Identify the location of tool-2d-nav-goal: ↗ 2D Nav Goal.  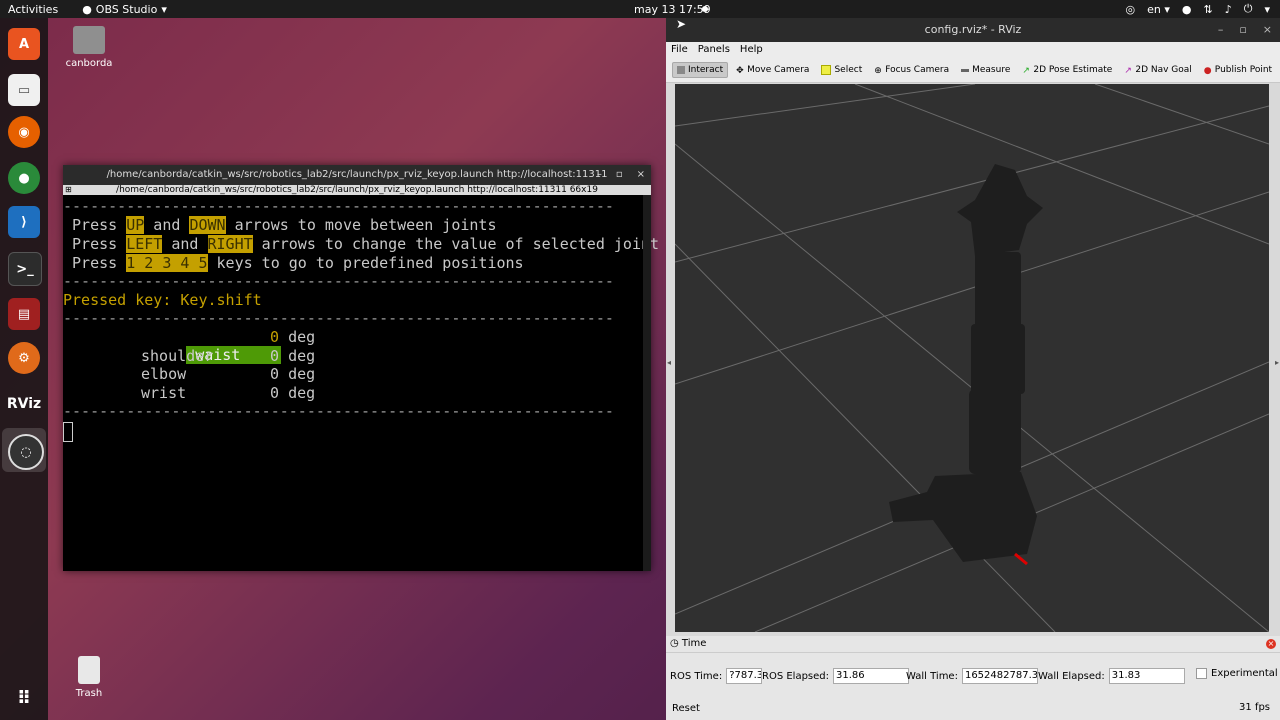
(1157, 70).